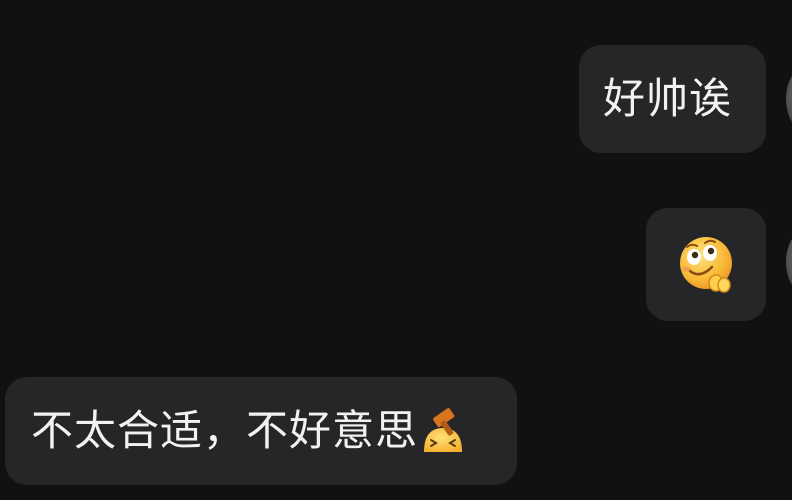 This screenshot has height=500, width=792. Describe the element at coordinates (225, 430) in the screenshot. I see `message-text: 不太合适，不好意思` at that location.